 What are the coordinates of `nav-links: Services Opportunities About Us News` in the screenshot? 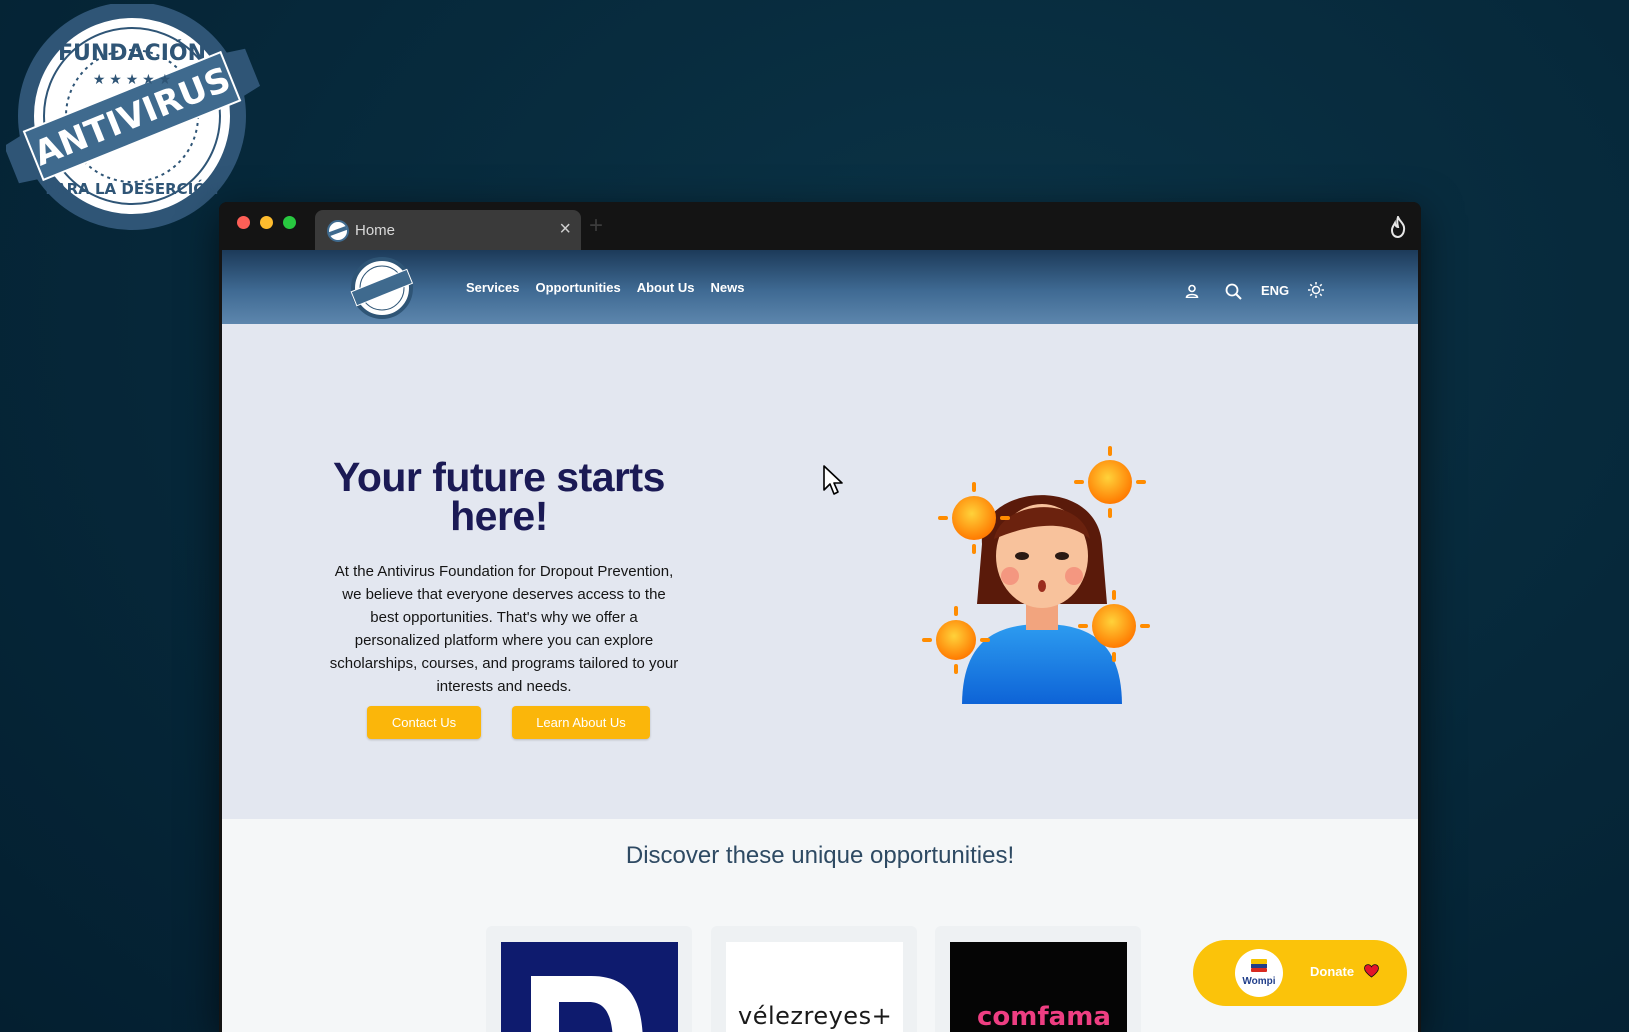 It's located at (613, 287).